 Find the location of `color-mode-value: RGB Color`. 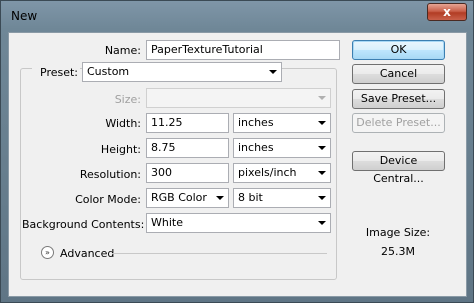

color-mode-value: RGB Color is located at coordinates (179, 197).